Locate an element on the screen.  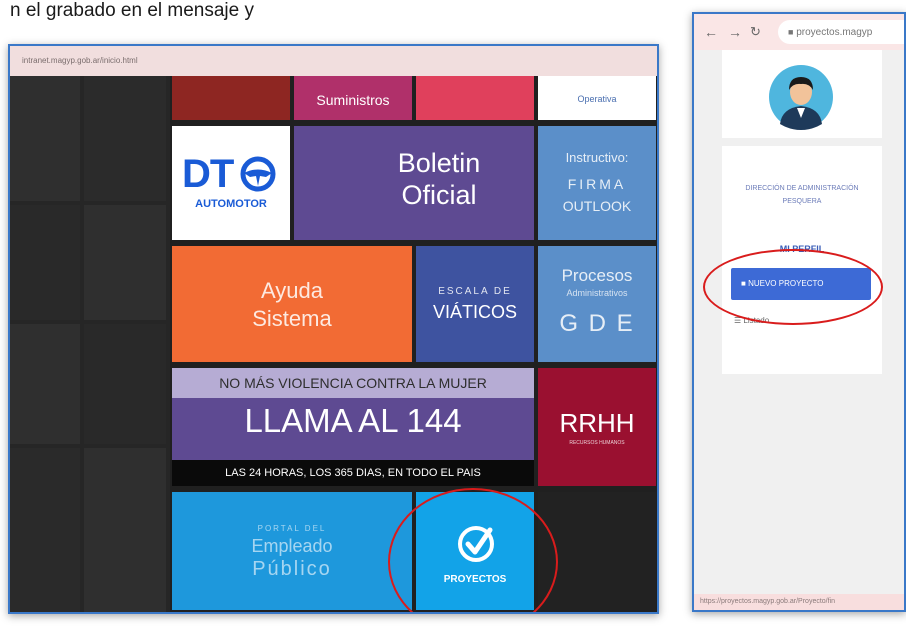
tile-dark-bottom is located at coordinates (597, 551).